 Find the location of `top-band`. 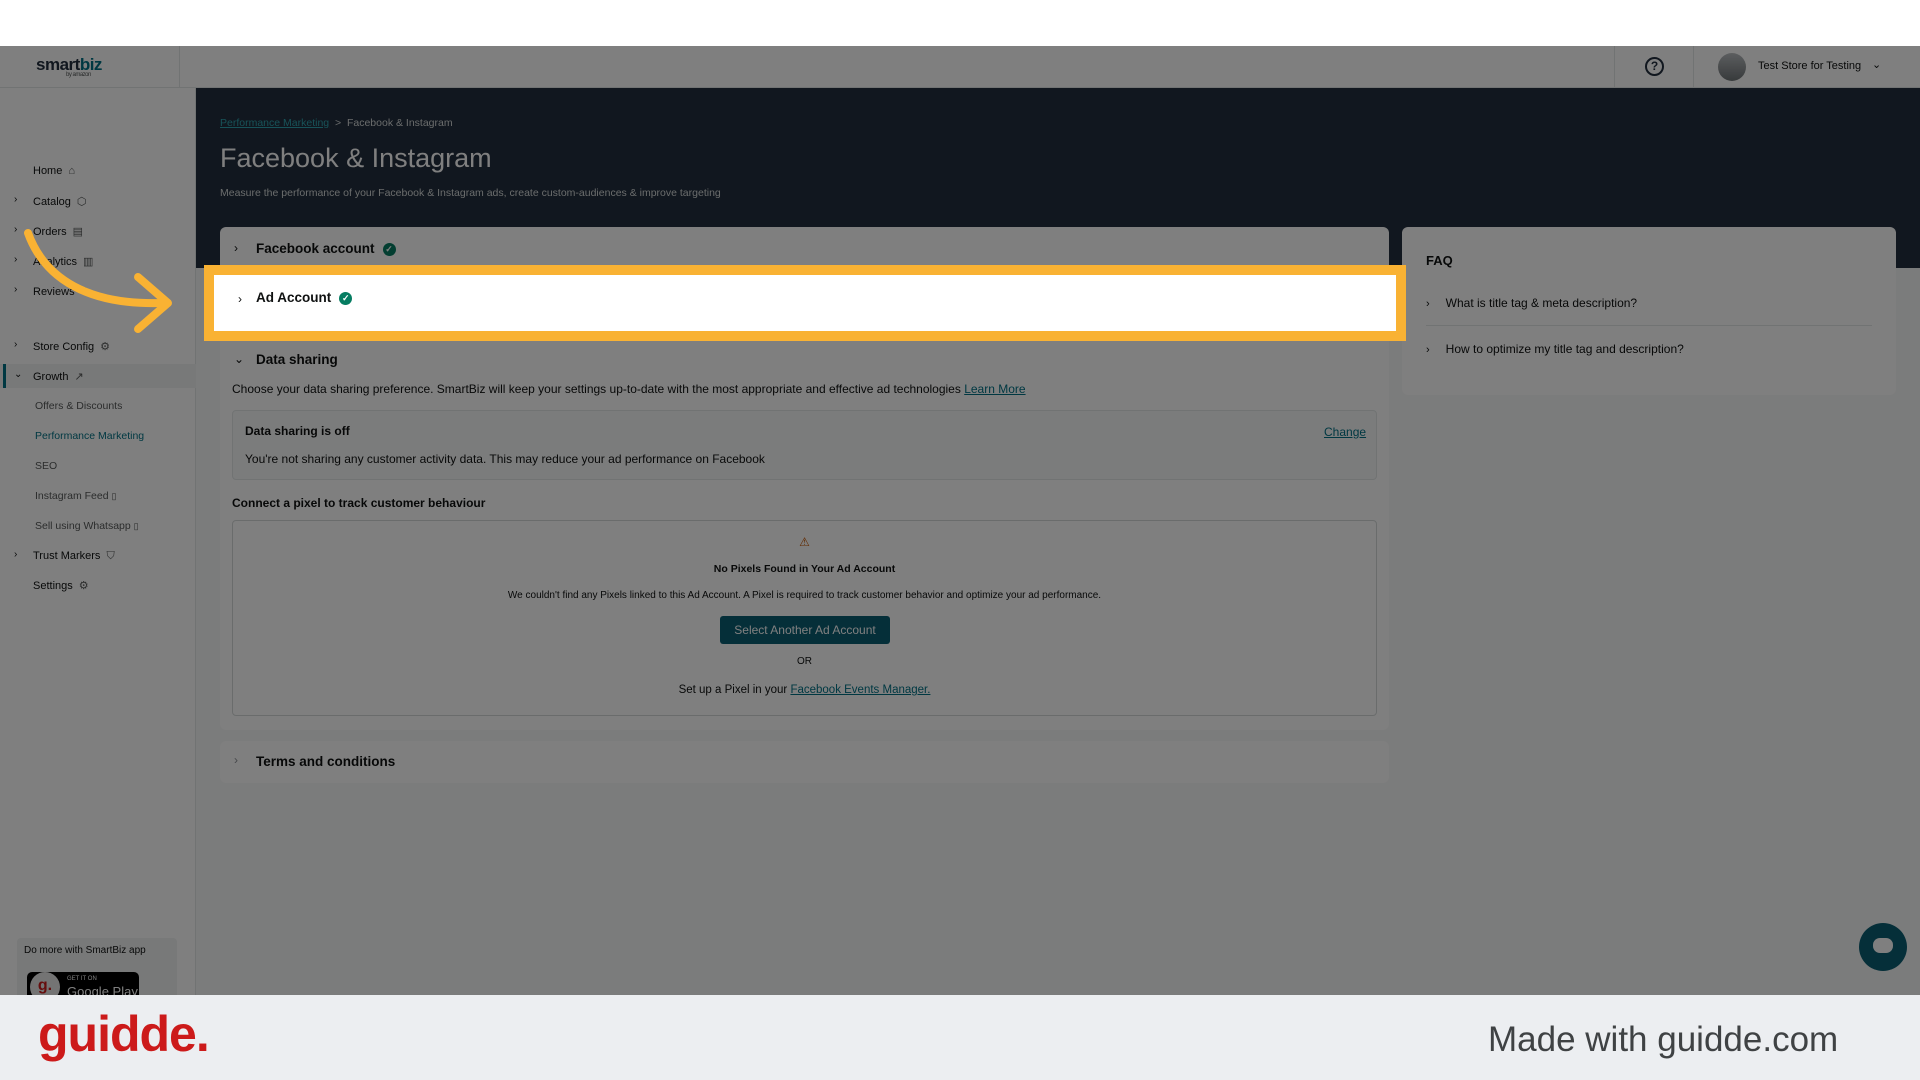

top-band is located at coordinates (960, 23).